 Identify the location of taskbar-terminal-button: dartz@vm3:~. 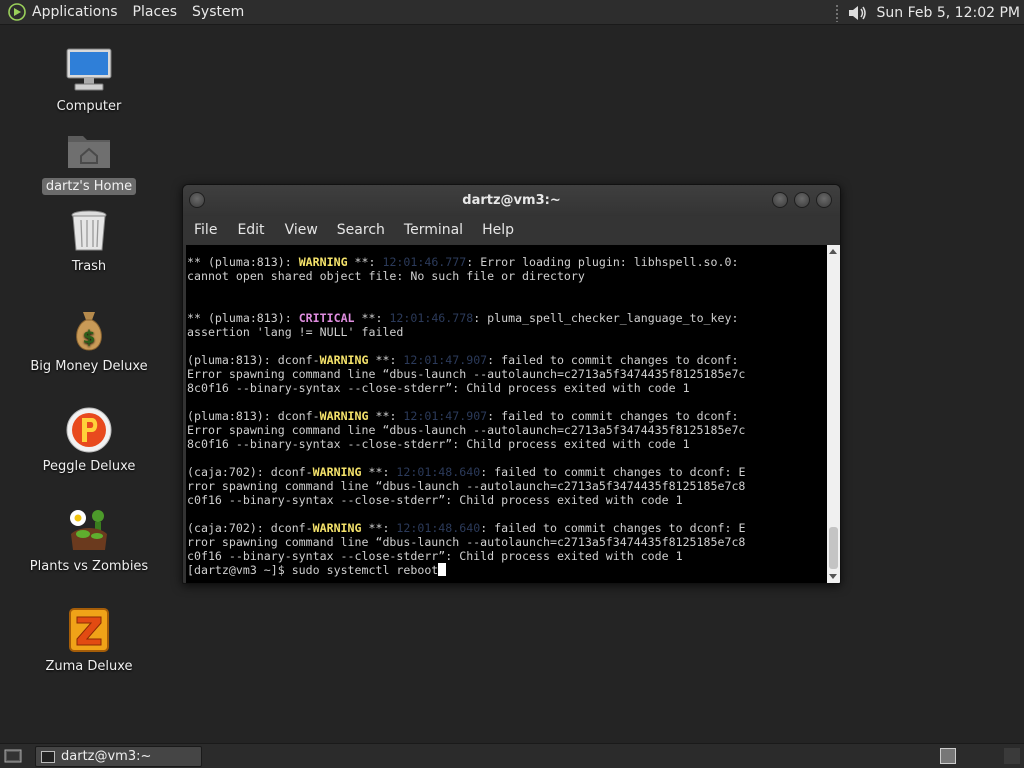
(118, 756).